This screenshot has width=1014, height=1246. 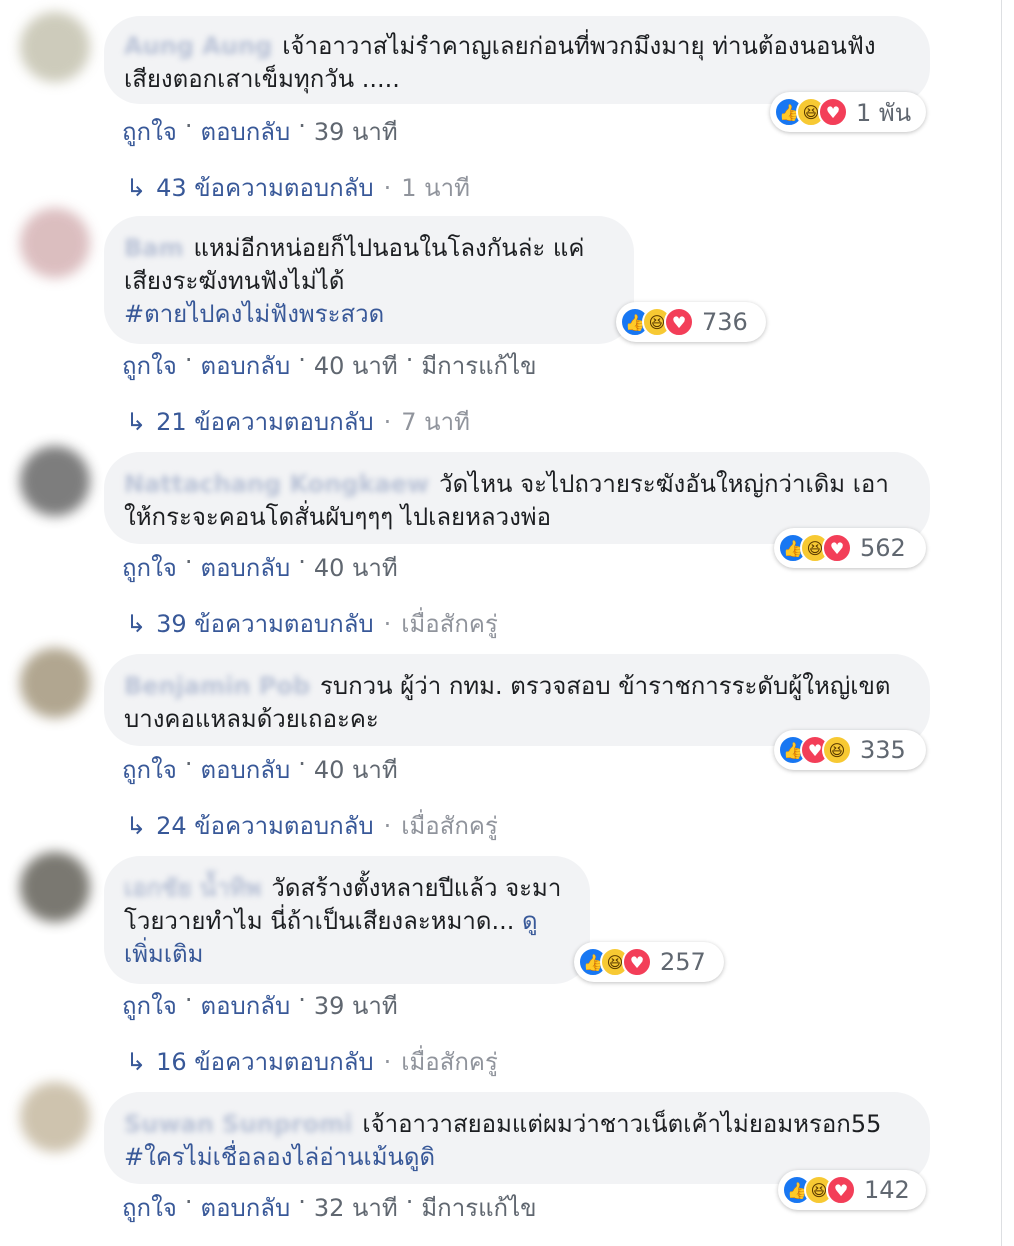 I want to click on comment-author: เอกชัย น้ำทิพ, so click(x=192, y=888).